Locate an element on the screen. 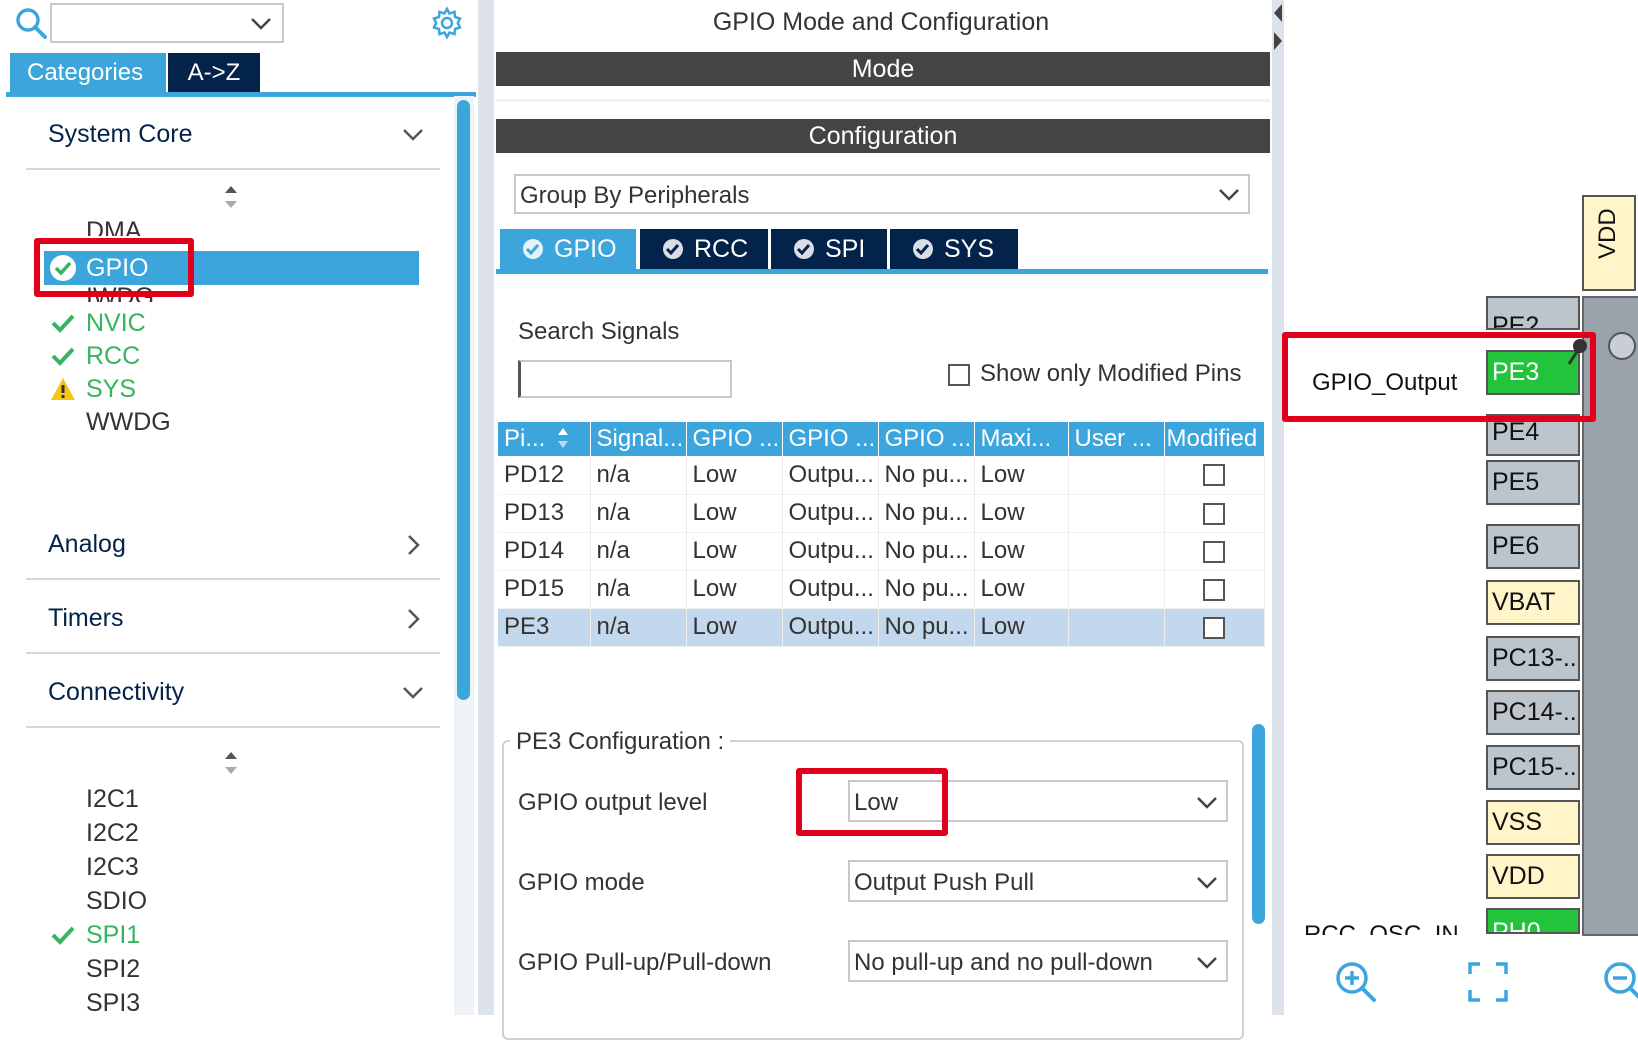 The image size is (1638, 1040). tree-item-i2c1: I2C1 is located at coordinates (112, 799).